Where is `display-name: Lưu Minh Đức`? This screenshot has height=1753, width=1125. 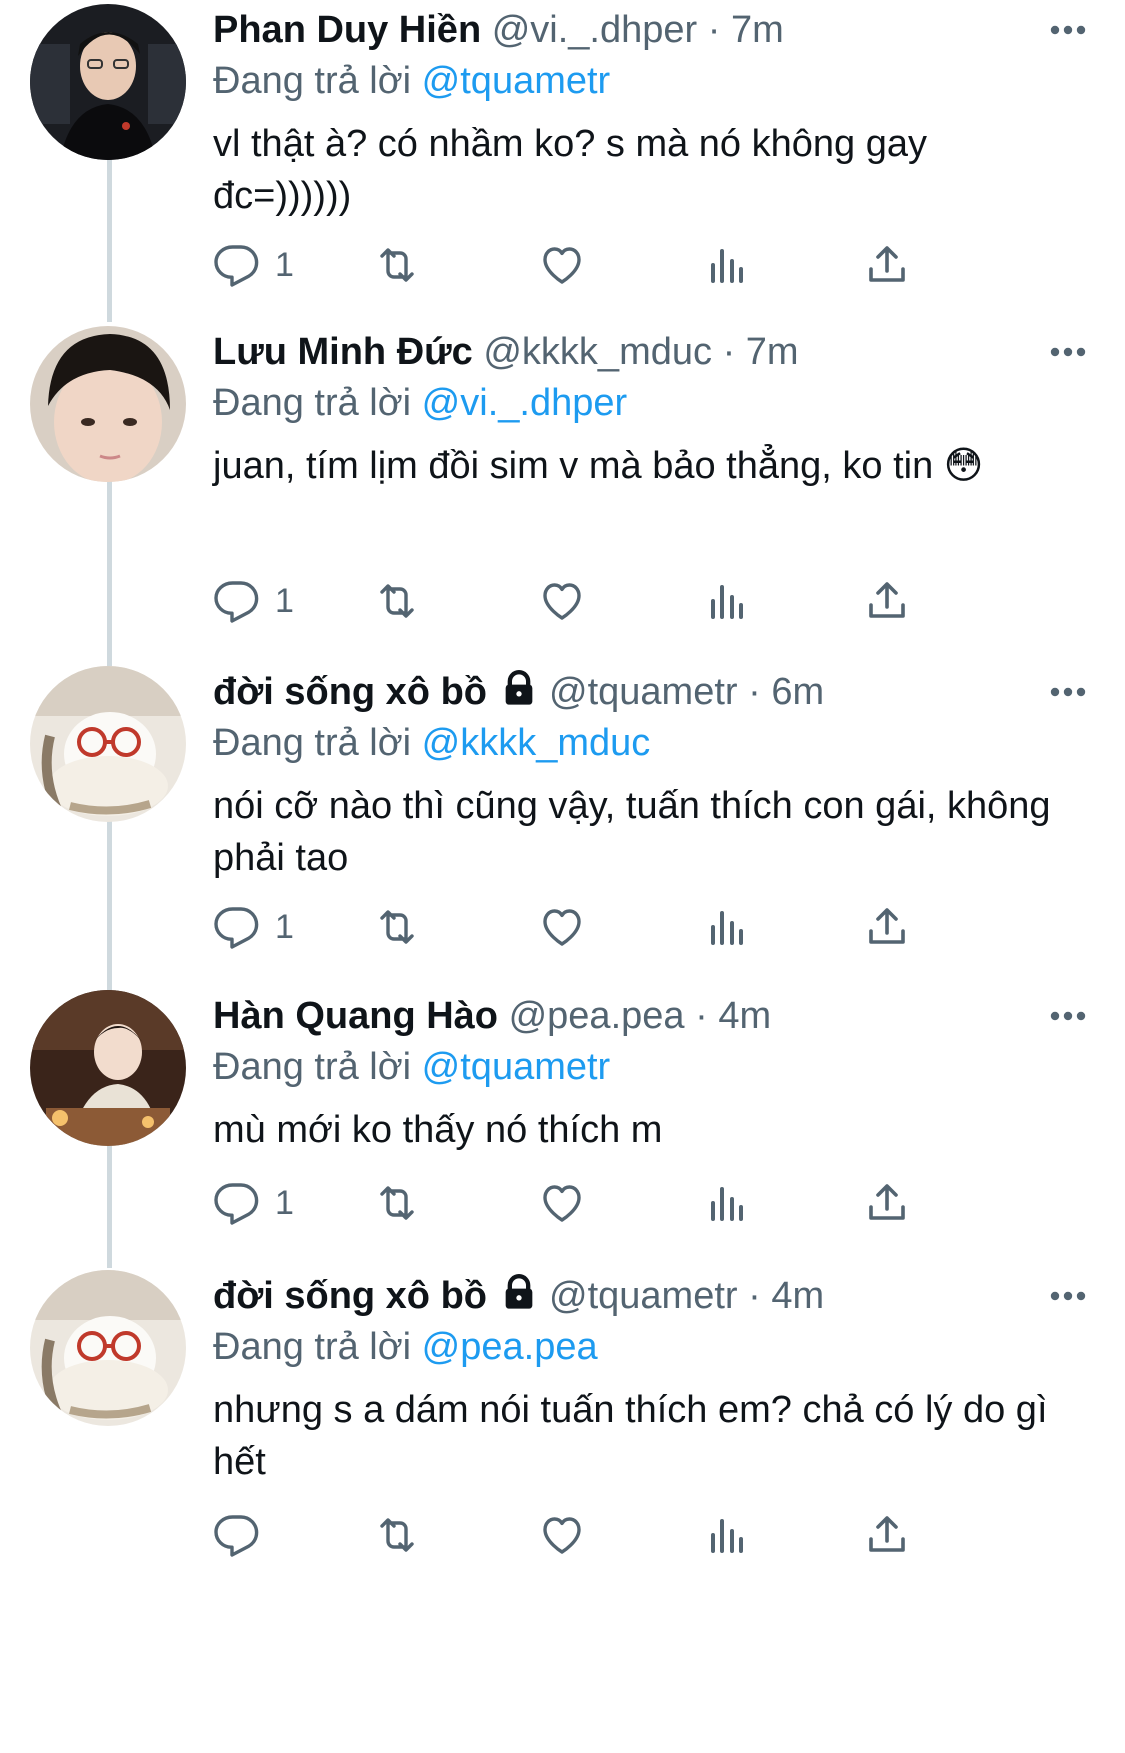
display-name: Lưu Minh Đức is located at coordinates (343, 352).